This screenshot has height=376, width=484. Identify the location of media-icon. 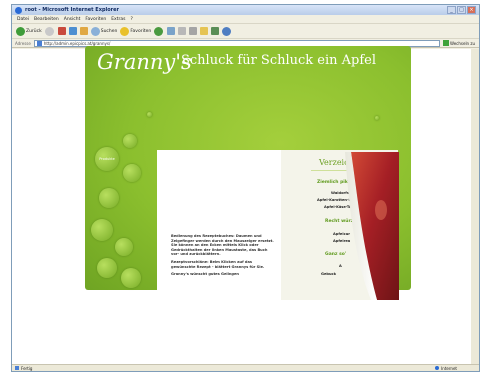
(159, 31).